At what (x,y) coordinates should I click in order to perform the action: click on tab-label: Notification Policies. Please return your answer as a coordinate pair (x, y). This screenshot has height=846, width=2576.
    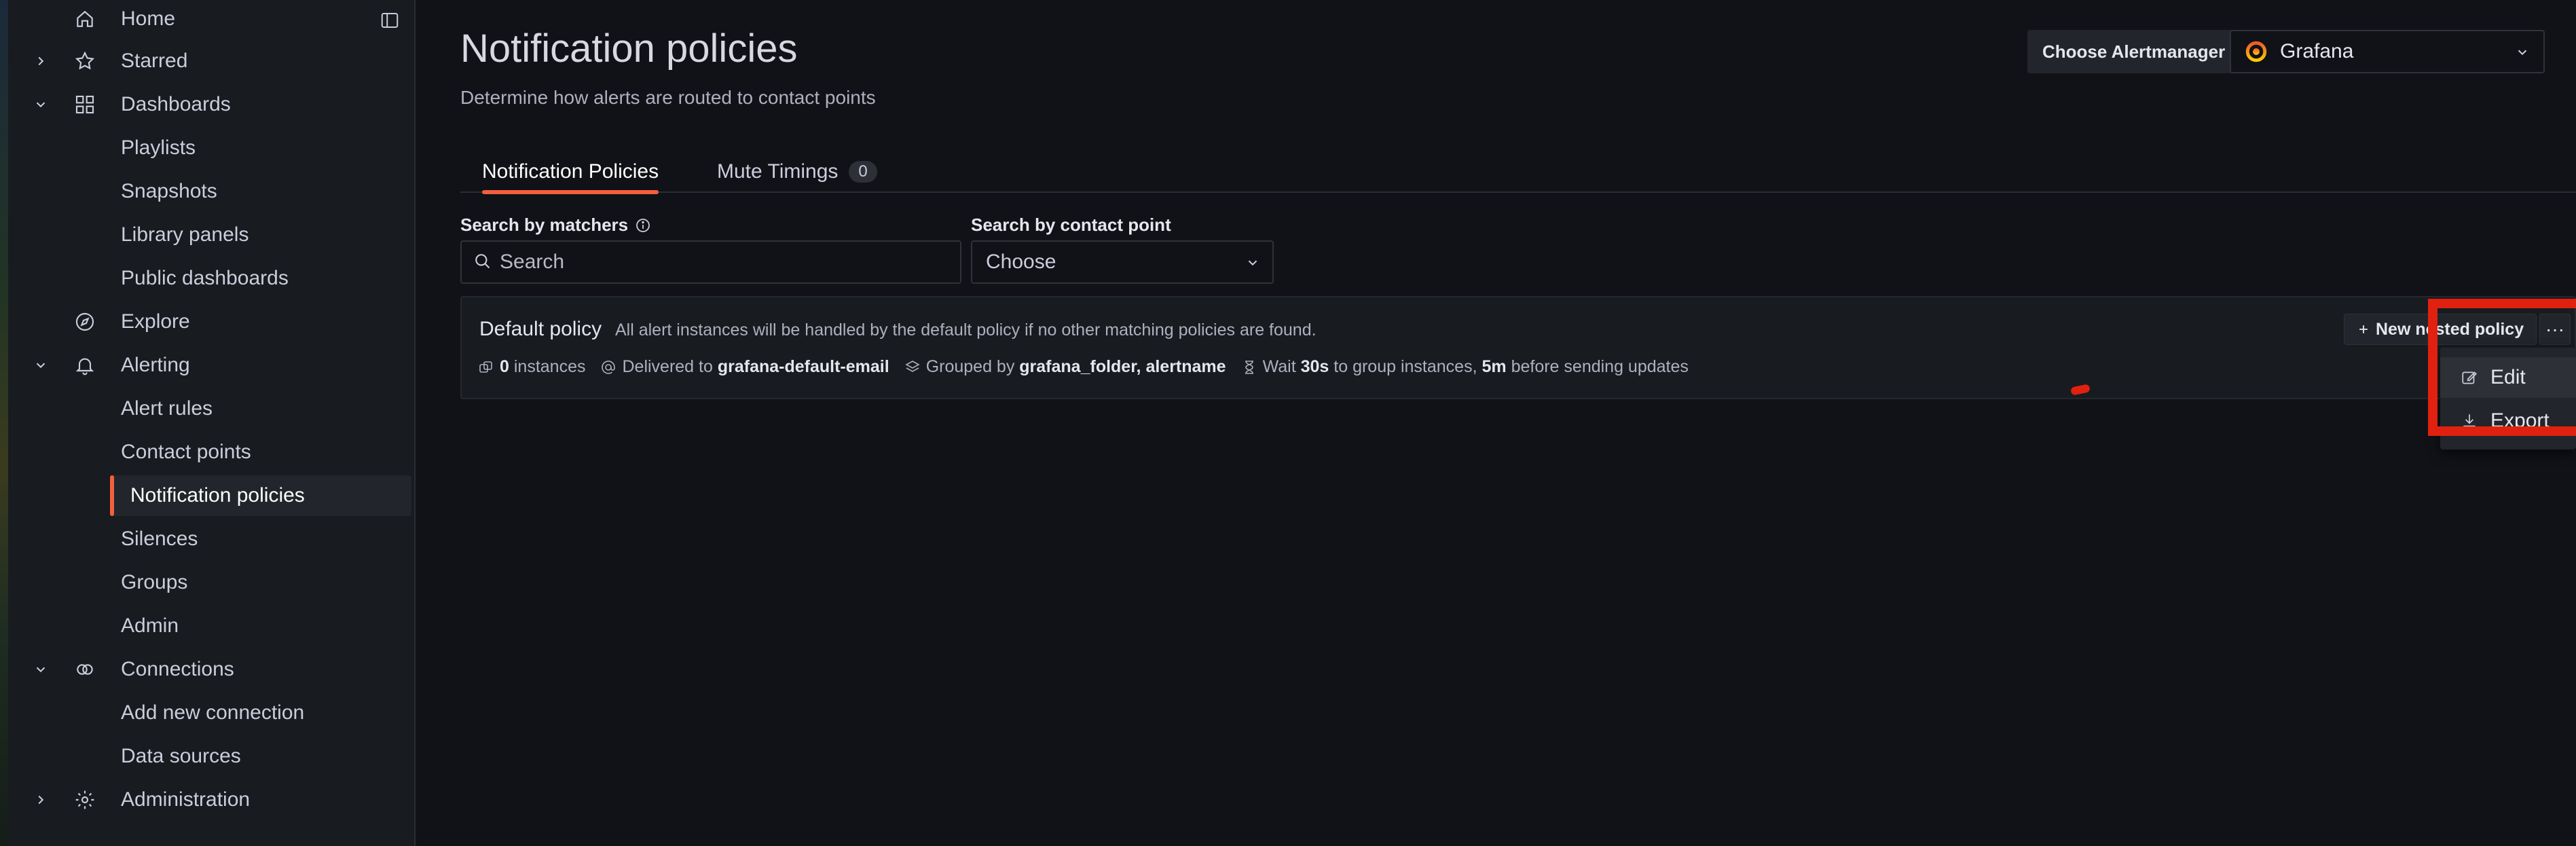
    Looking at the image, I should click on (570, 171).